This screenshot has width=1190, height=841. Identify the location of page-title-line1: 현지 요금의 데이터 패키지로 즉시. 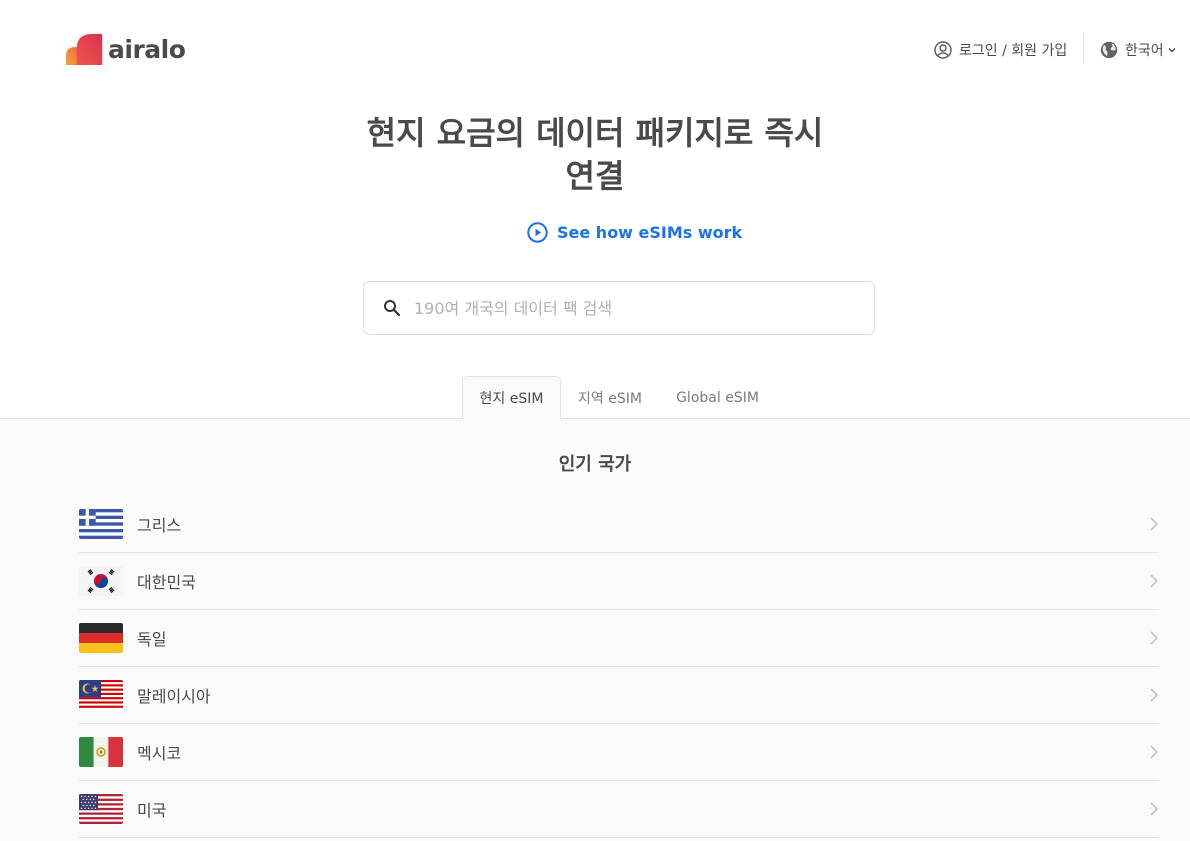
(595, 133).